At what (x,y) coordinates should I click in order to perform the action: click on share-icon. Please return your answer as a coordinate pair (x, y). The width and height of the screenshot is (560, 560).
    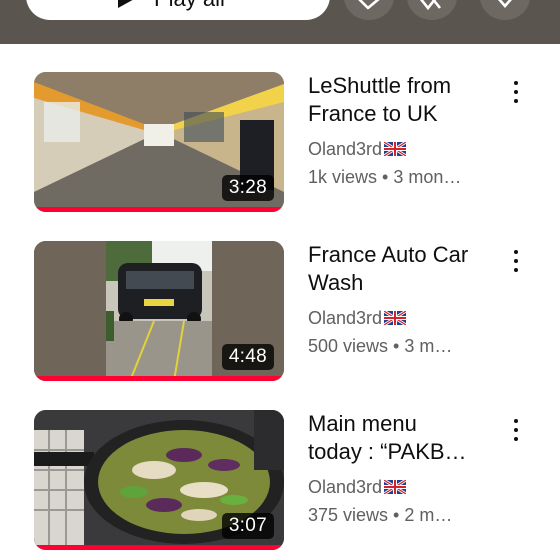
    Looking at the image, I should click on (430, 5).